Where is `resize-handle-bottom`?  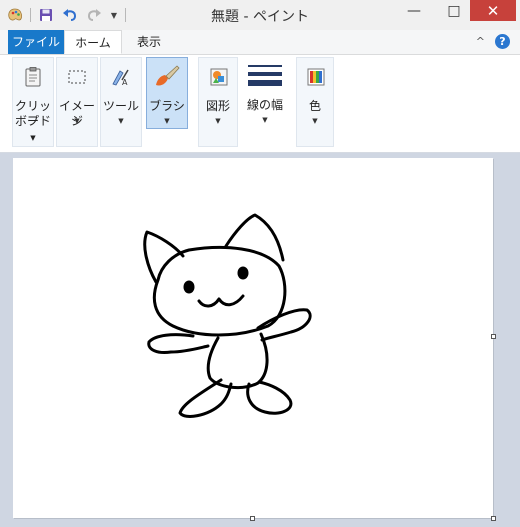
resize-handle-bottom is located at coordinates (252, 518).